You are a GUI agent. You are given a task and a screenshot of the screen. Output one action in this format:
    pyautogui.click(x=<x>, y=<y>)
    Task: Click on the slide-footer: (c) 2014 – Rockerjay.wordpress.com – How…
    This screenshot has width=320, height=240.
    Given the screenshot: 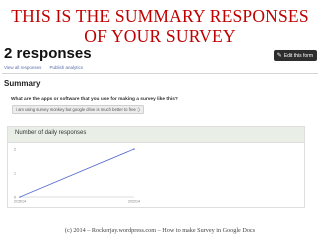 What is the action you would take?
    pyautogui.click(x=160, y=230)
    